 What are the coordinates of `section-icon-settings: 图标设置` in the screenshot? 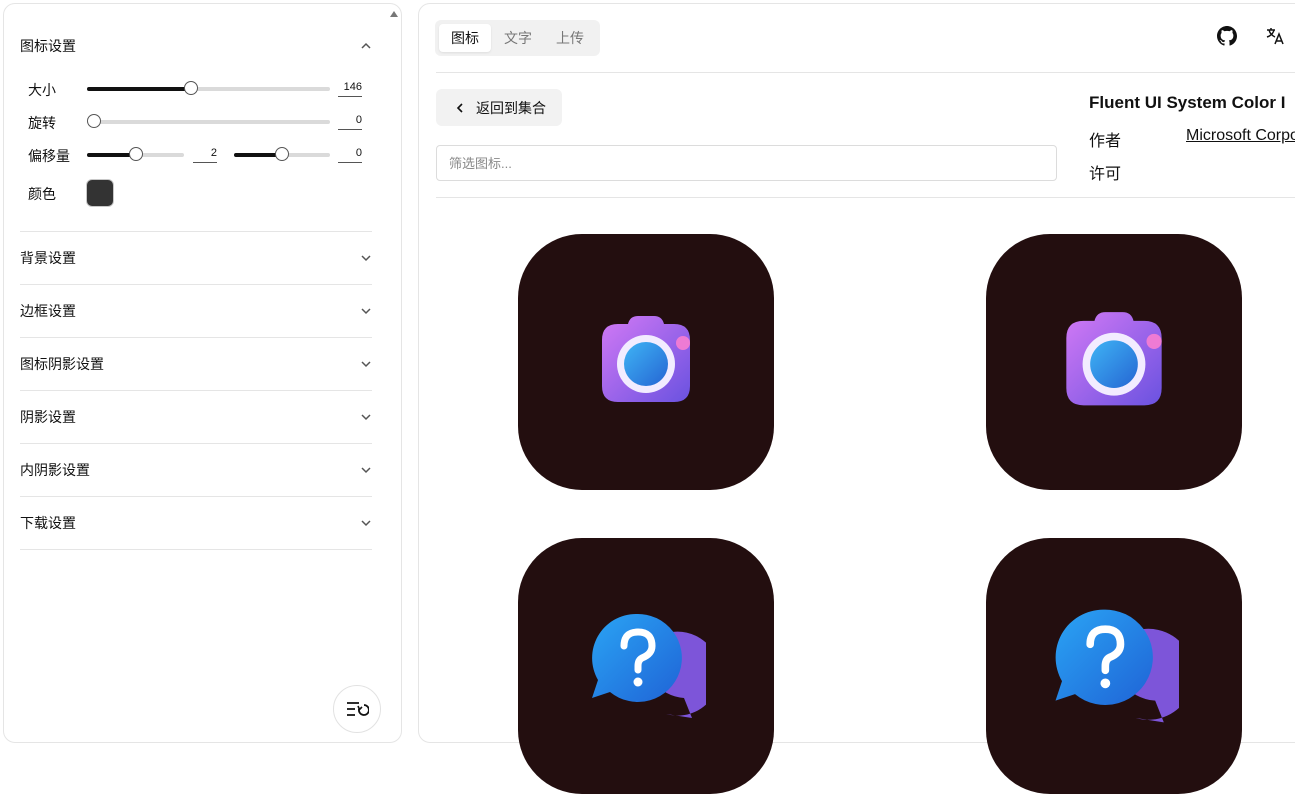 It's located at (196, 46).